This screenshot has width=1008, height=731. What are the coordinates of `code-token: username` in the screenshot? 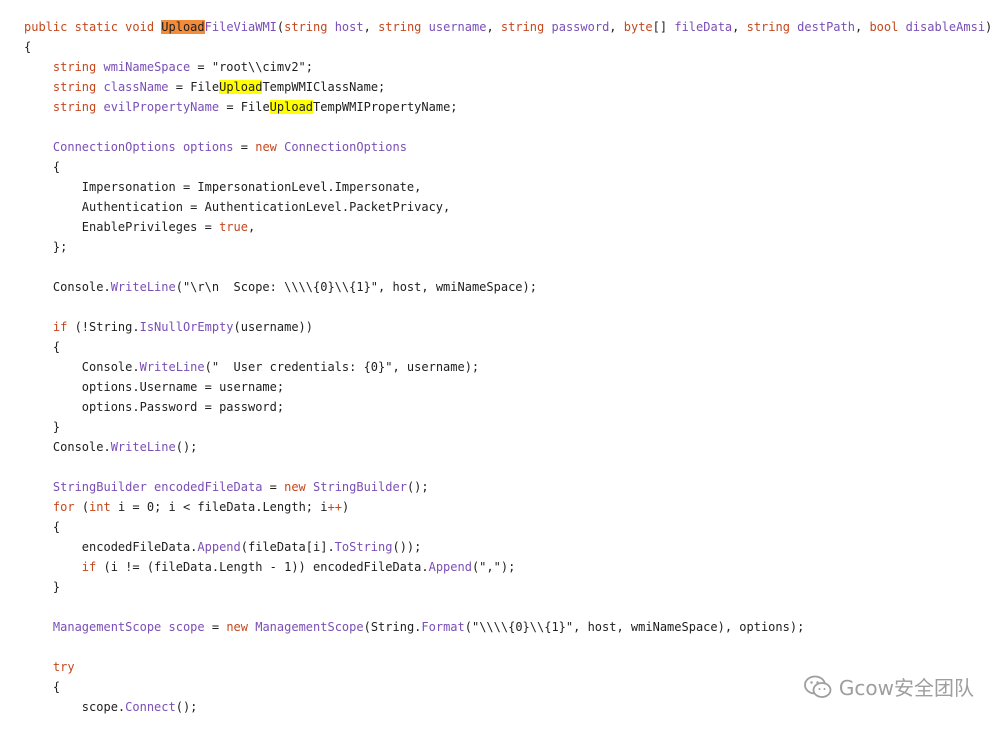 It's located at (454, 27).